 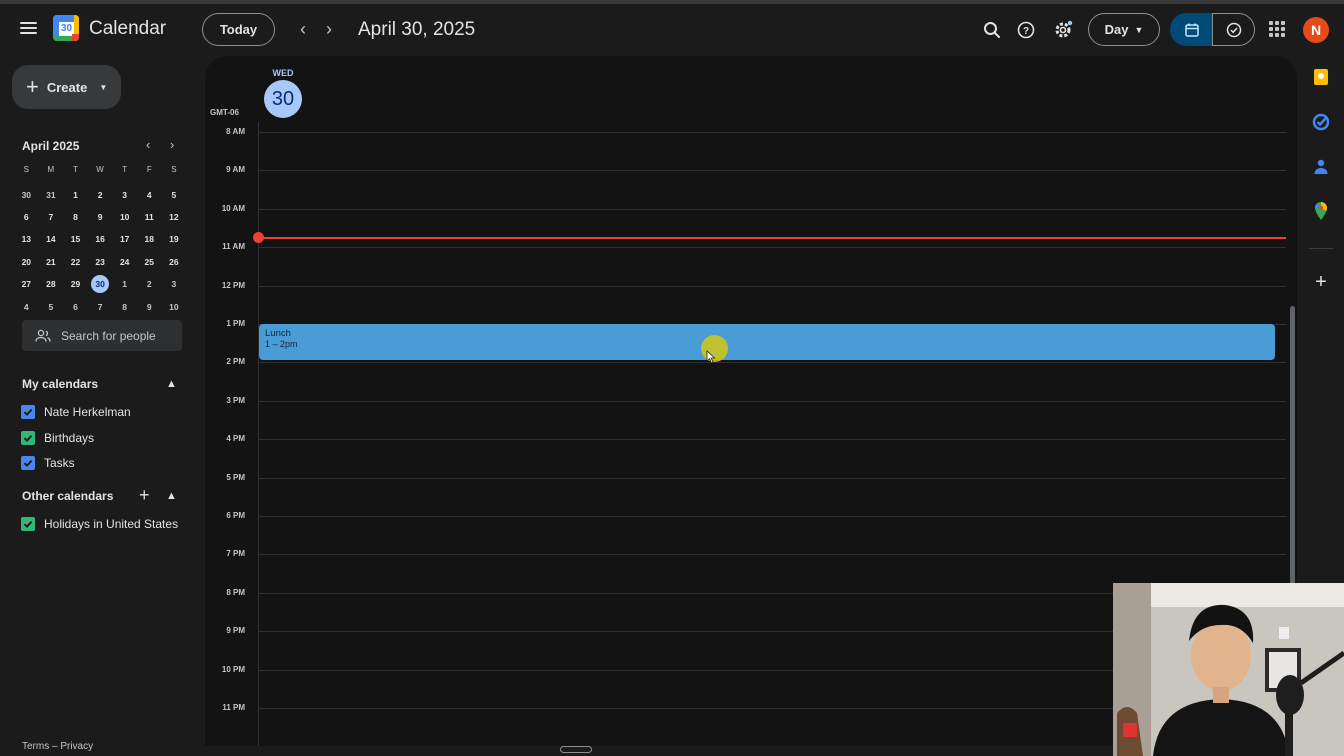 I want to click on settings-icon, so click(x=1063, y=30).